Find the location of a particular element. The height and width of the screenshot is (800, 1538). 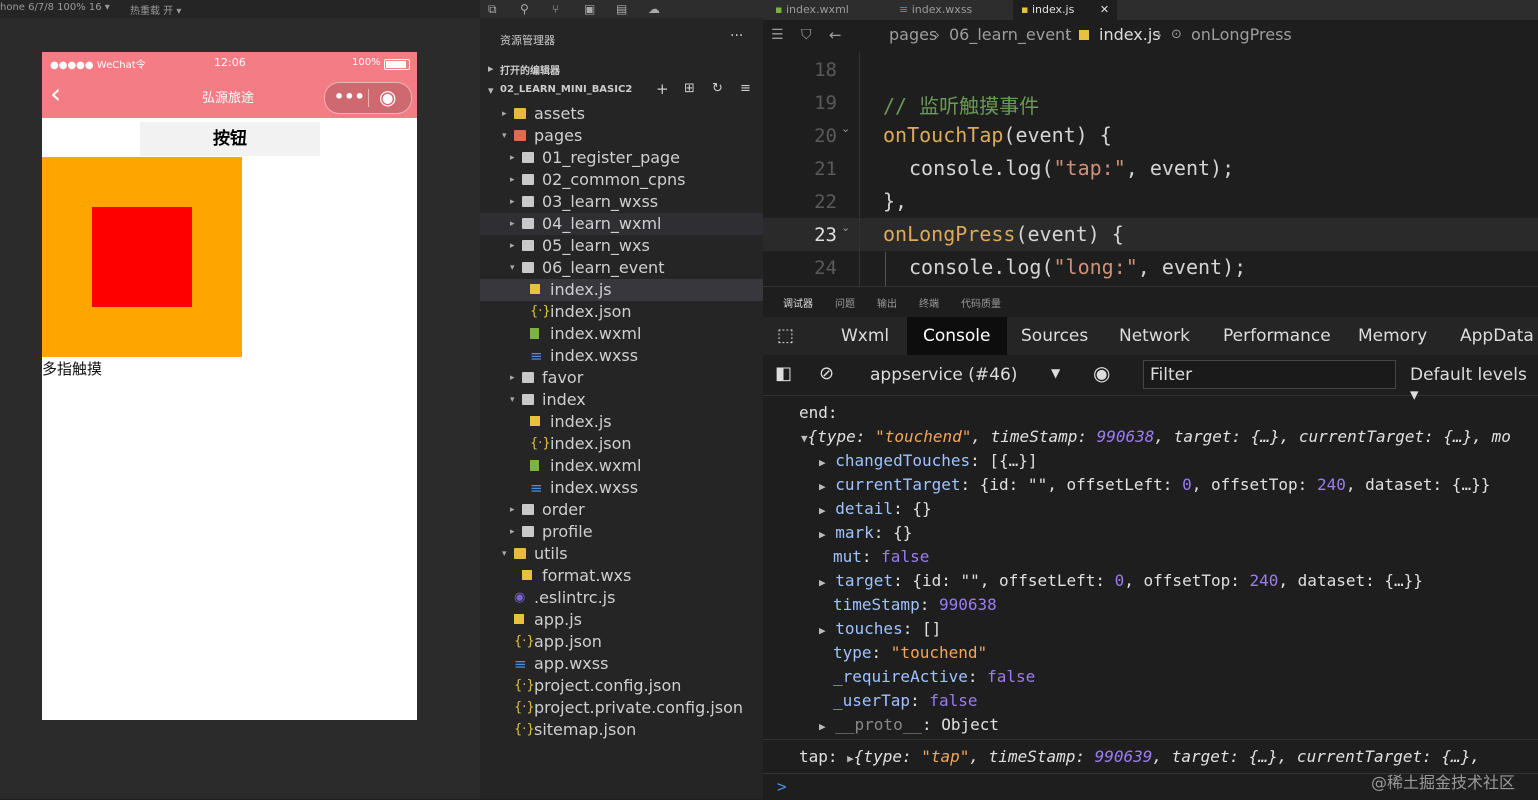

tree-item: ◉ .eslintrc.js is located at coordinates (621, 598).